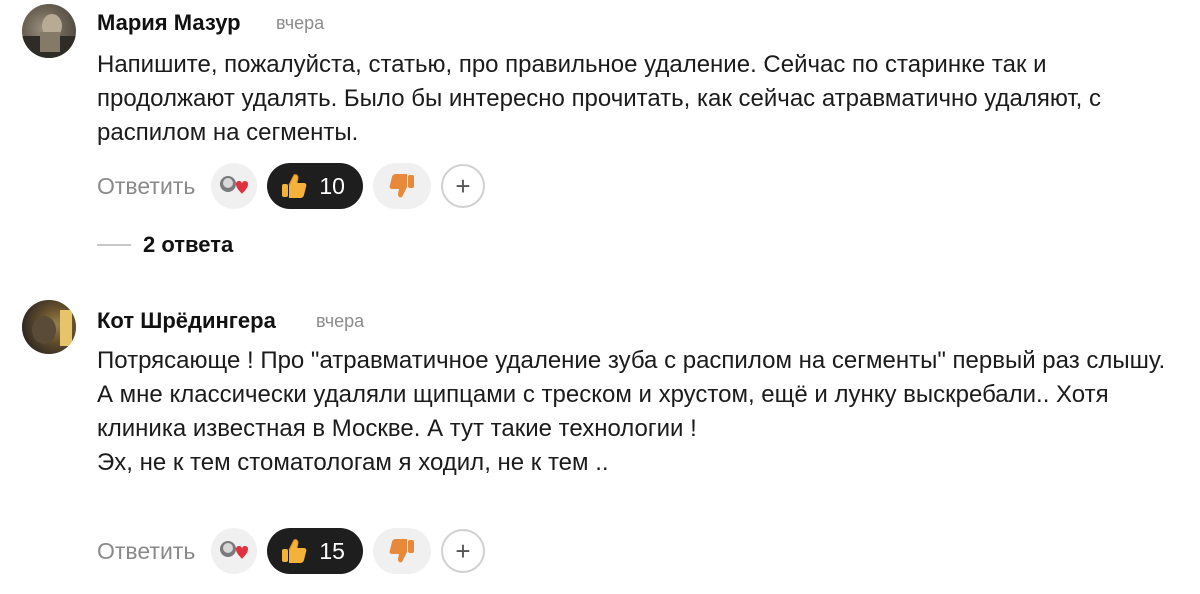  I want to click on author-name: Кот Шрёдингера, so click(186, 321).